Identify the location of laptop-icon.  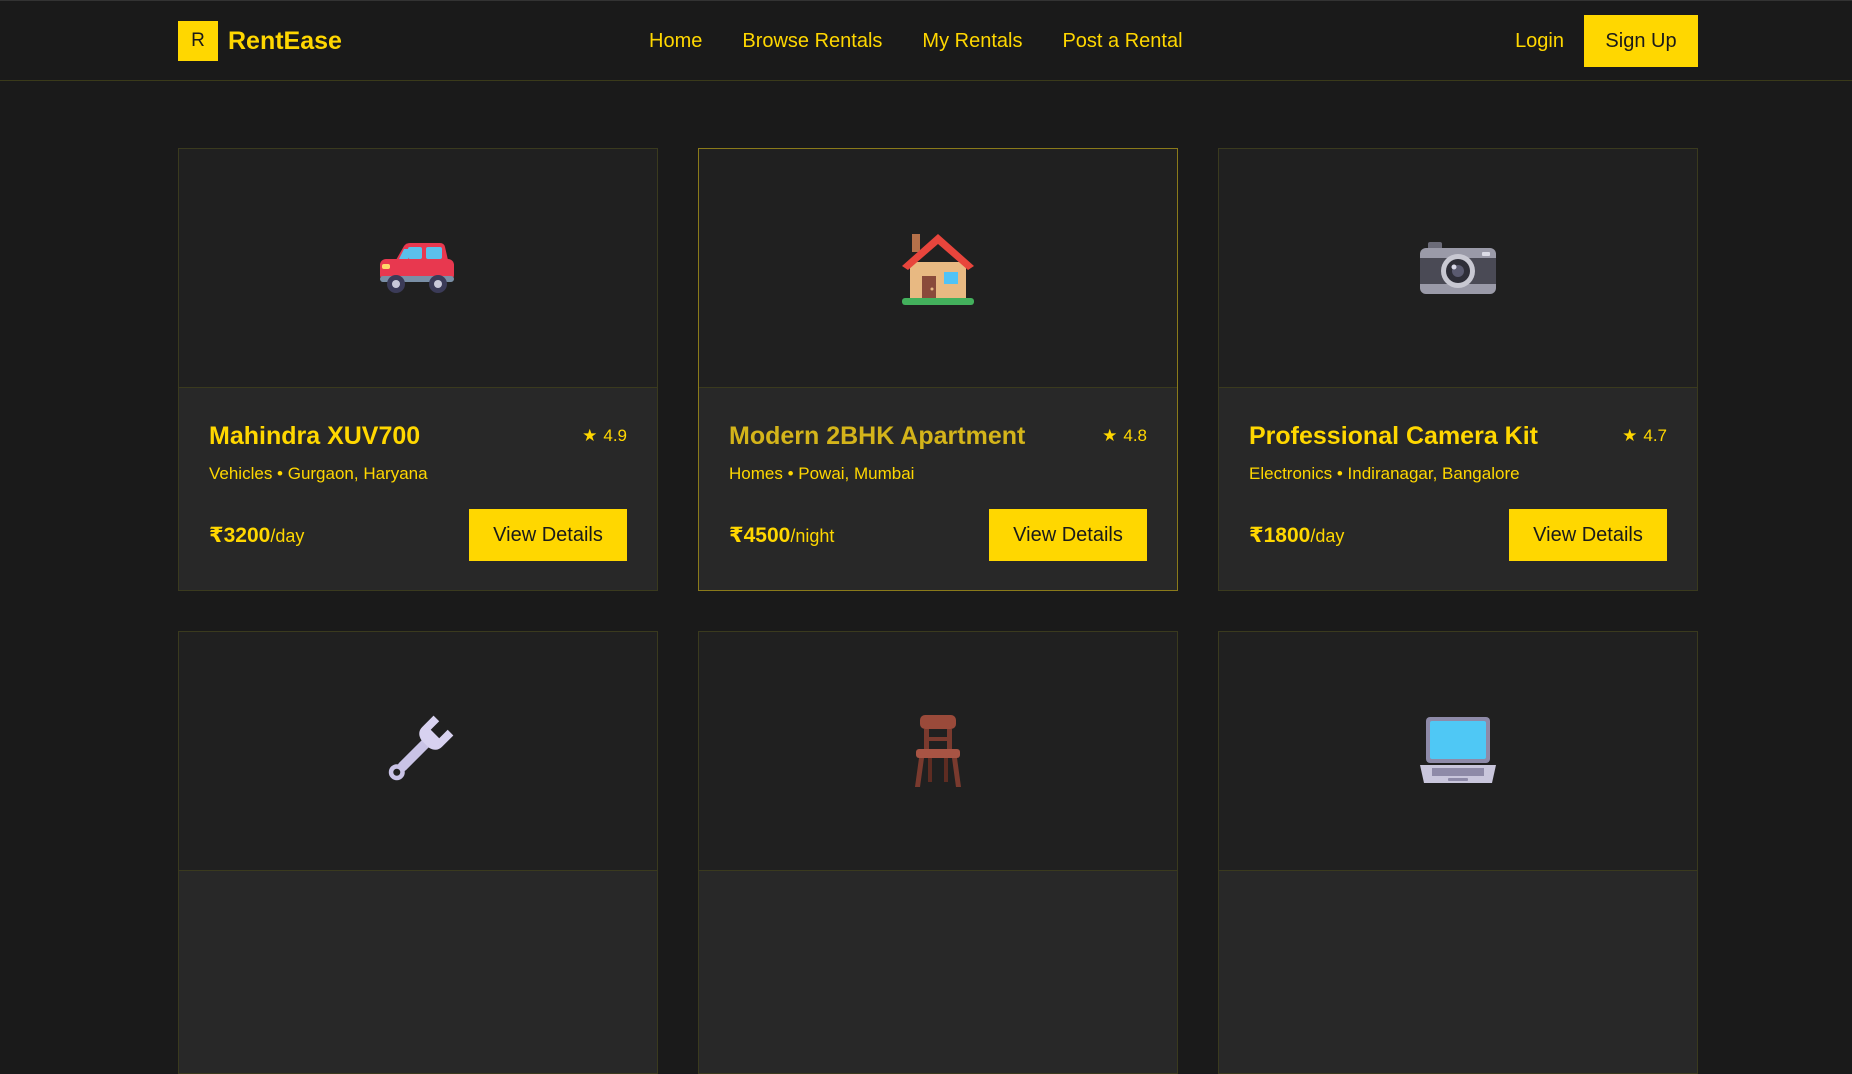
(1458, 751).